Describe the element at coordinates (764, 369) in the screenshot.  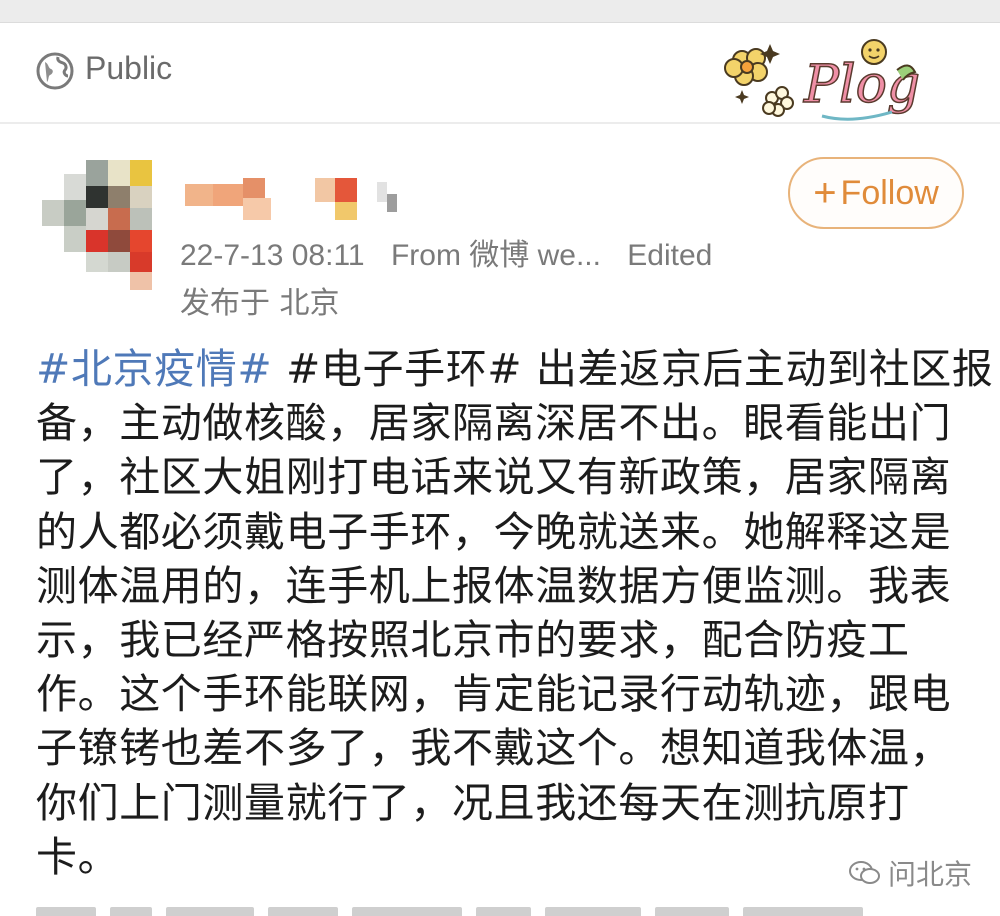
I see `post-text: 出差返京后主动到社区报` at that location.